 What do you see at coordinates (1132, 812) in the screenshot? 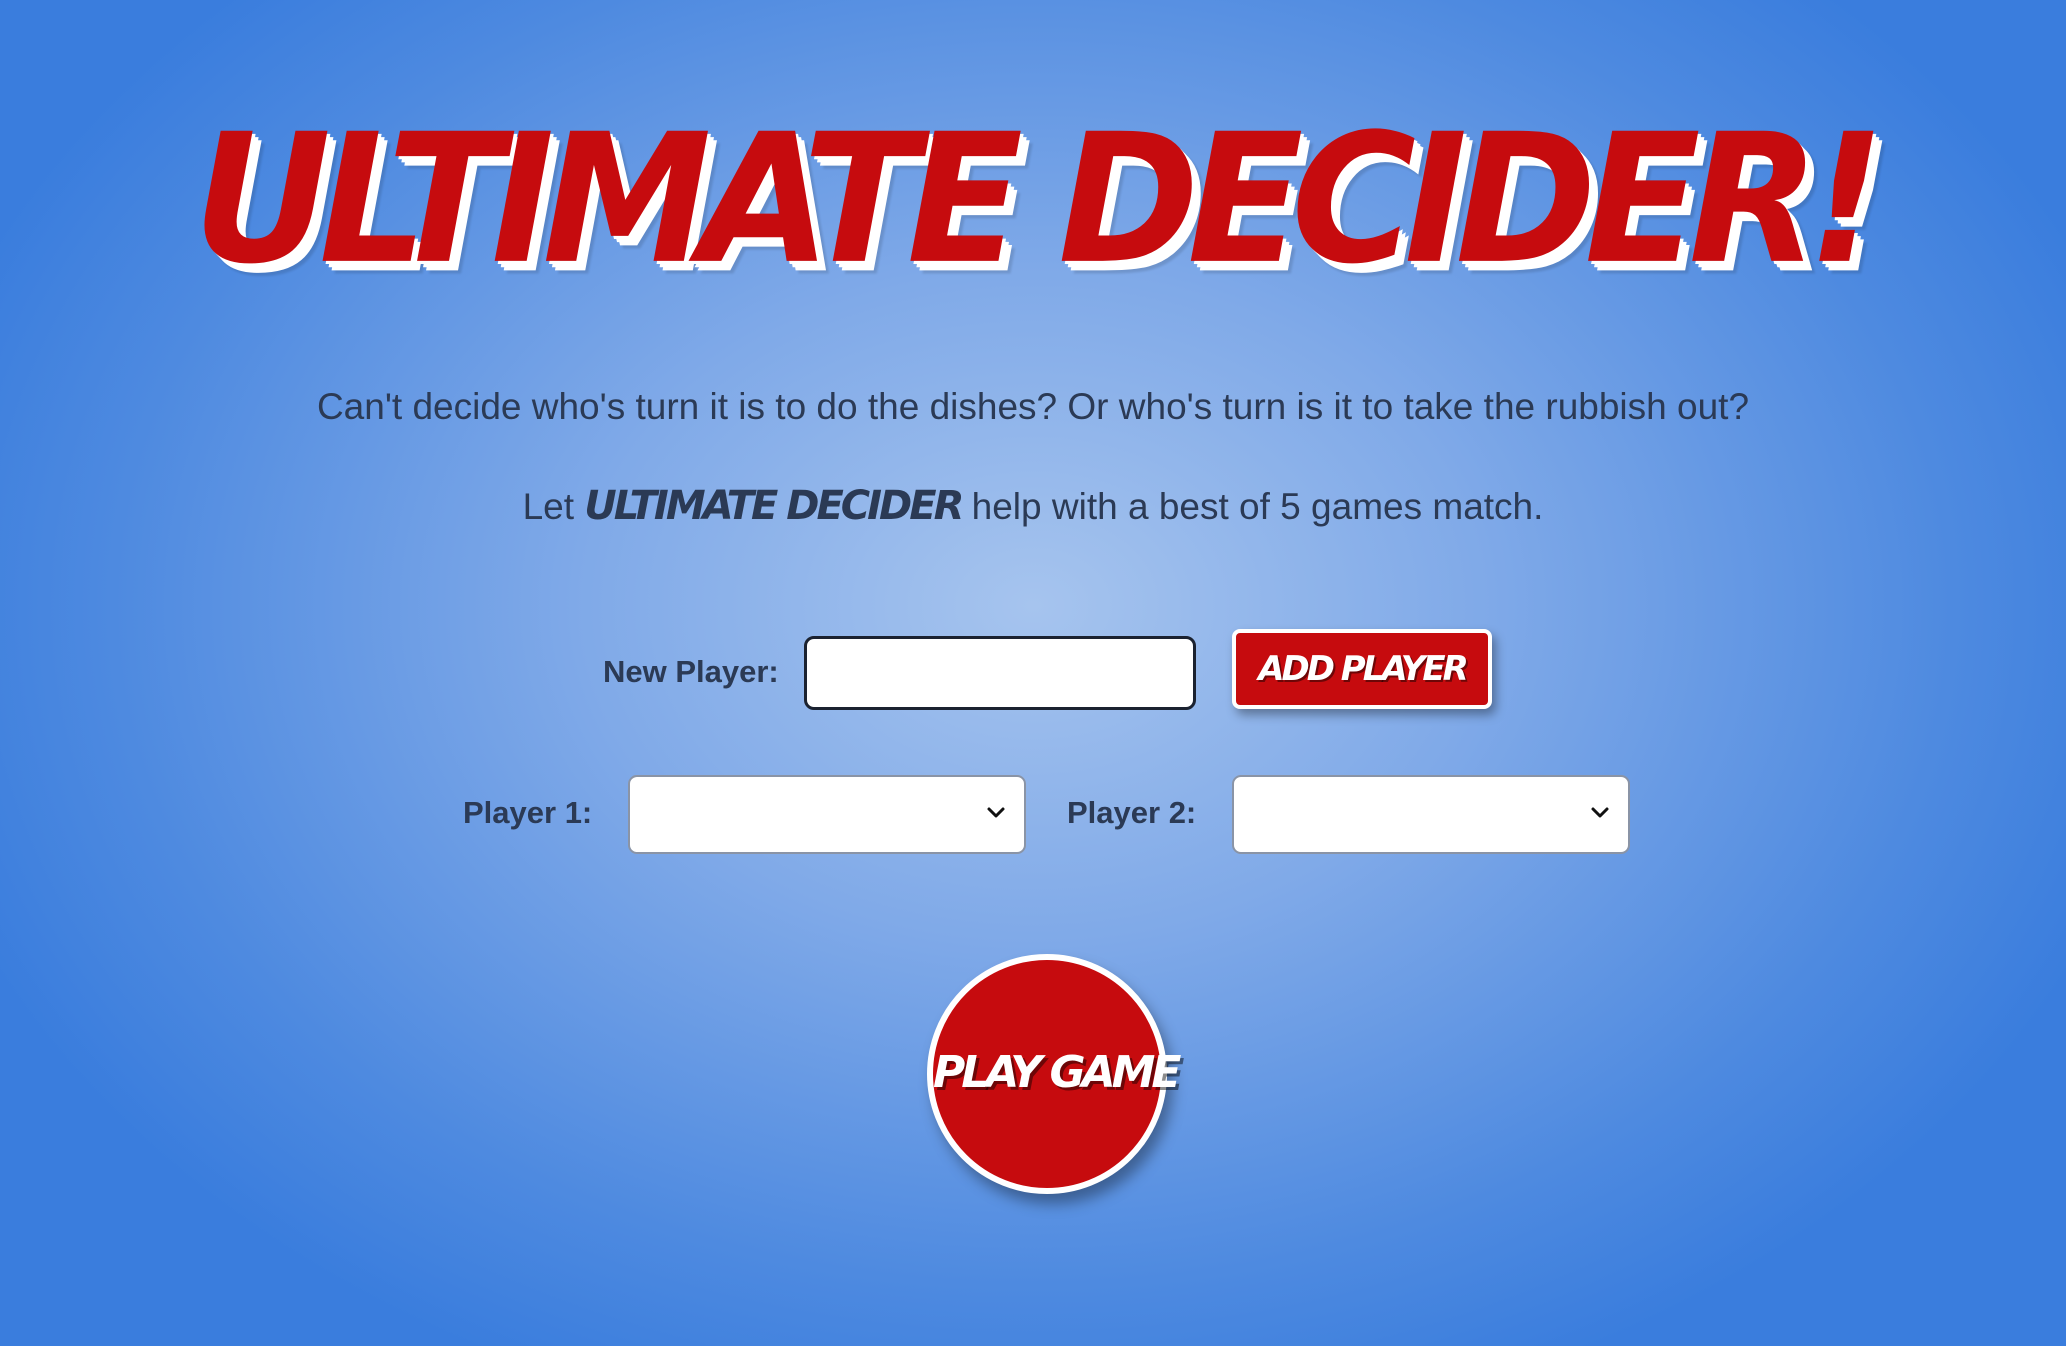
I see `player2-label: Player 2:` at bounding box center [1132, 812].